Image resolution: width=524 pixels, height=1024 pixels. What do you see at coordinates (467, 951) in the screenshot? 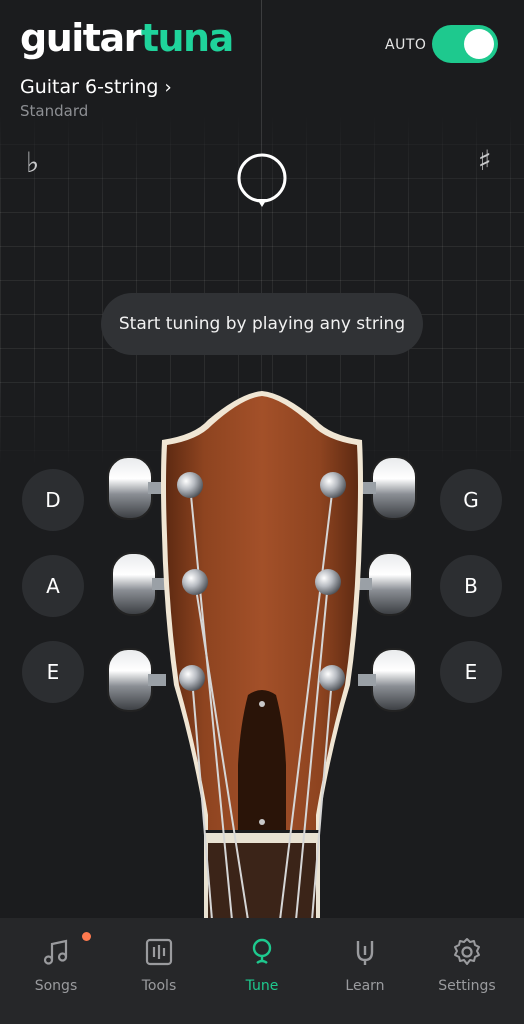
I see `gear-icon` at bounding box center [467, 951].